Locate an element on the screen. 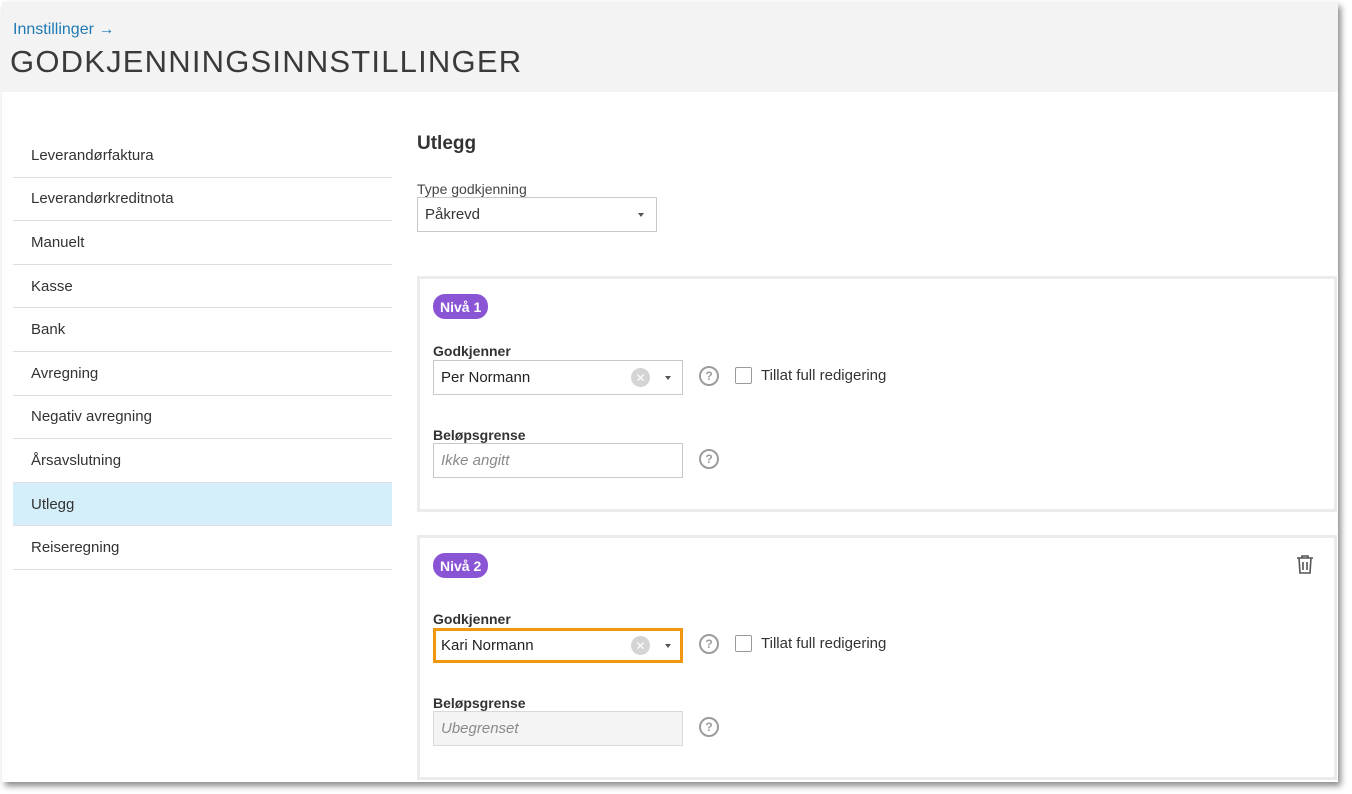 Image resolution: width=1352 pixels, height=794 pixels. approver-select: Per Normann ✕ is located at coordinates (558, 377).